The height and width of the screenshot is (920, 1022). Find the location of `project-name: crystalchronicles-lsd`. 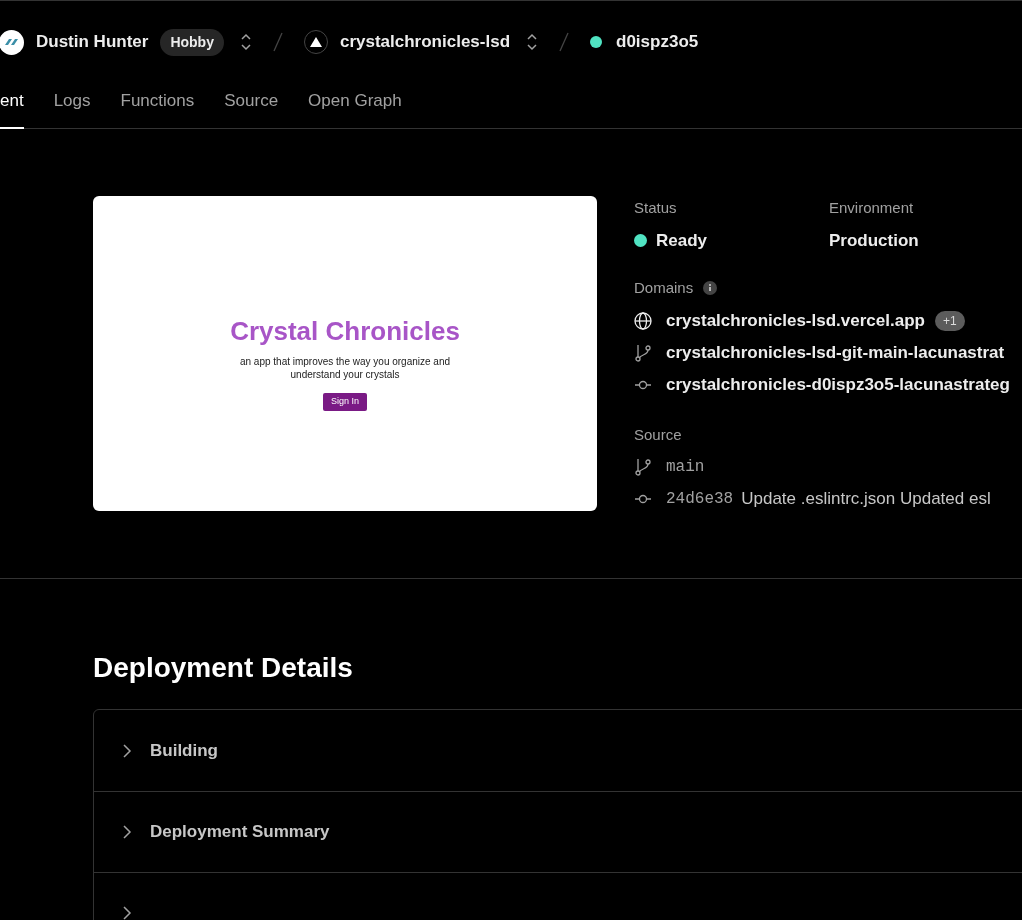

project-name: crystalchronicles-lsd is located at coordinates (425, 42).